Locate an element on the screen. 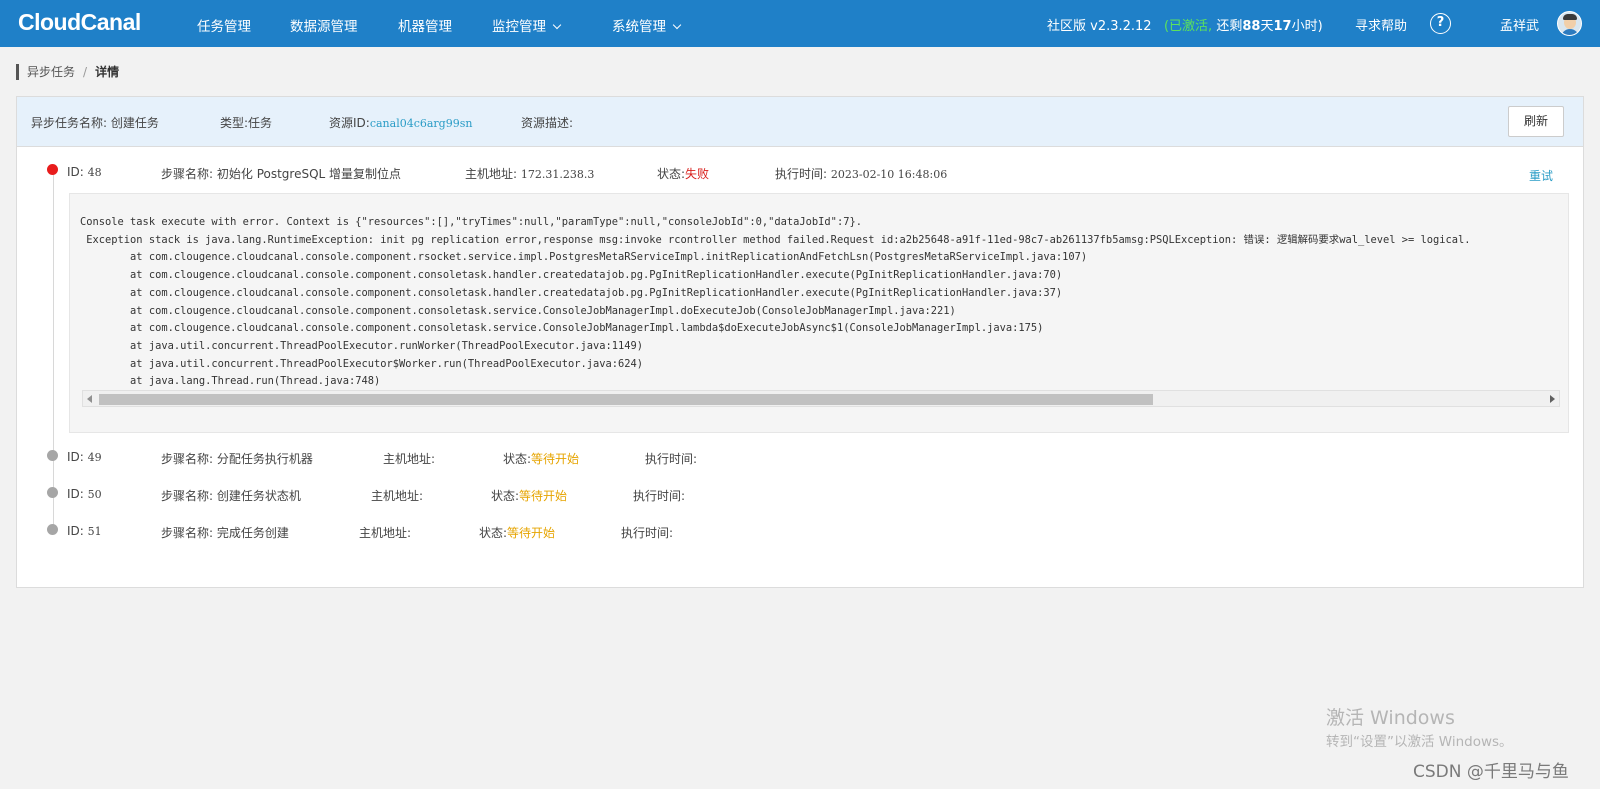  step-name: 步骤名称: 创建任务状态机 is located at coordinates (231, 495).